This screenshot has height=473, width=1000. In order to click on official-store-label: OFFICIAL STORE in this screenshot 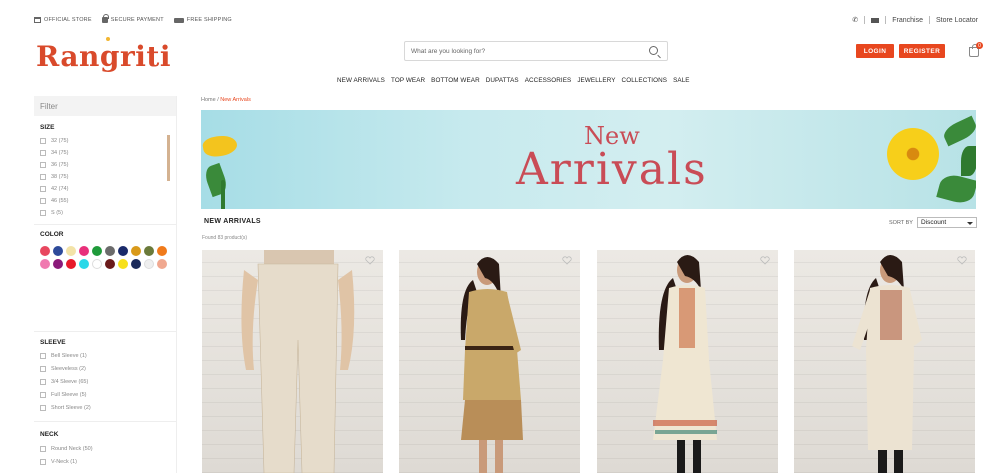, I will do `click(68, 20)`.